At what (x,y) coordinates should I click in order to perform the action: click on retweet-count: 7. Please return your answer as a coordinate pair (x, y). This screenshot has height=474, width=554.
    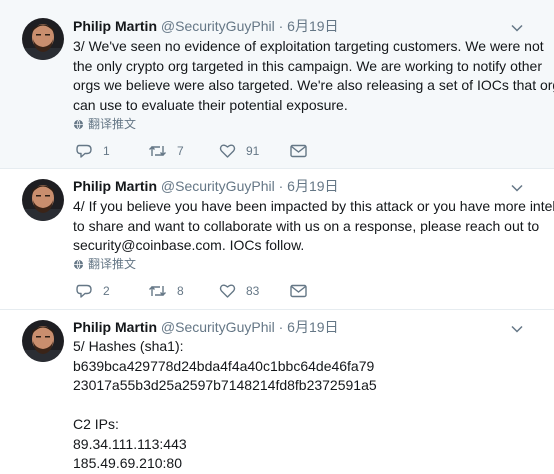
    Looking at the image, I should click on (180, 151).